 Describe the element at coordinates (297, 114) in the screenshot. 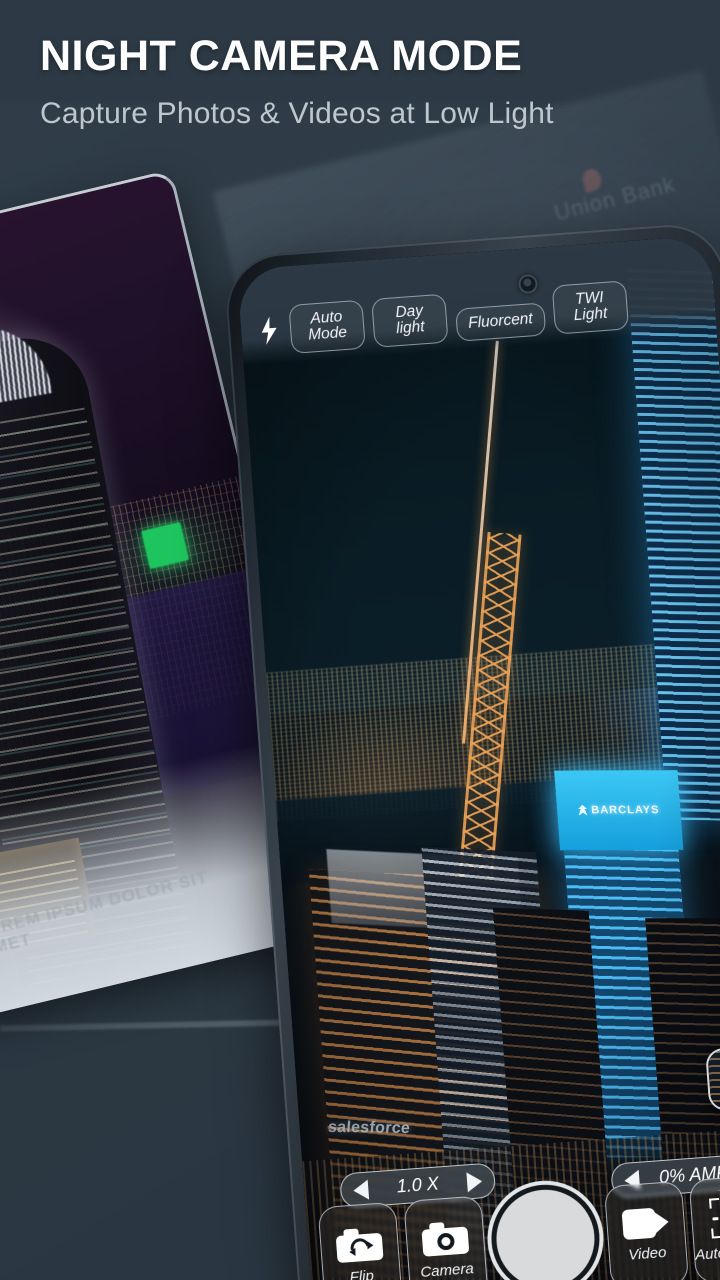

I see `page-subtitle: Capture Photos & Videos at Low Light` at that location.